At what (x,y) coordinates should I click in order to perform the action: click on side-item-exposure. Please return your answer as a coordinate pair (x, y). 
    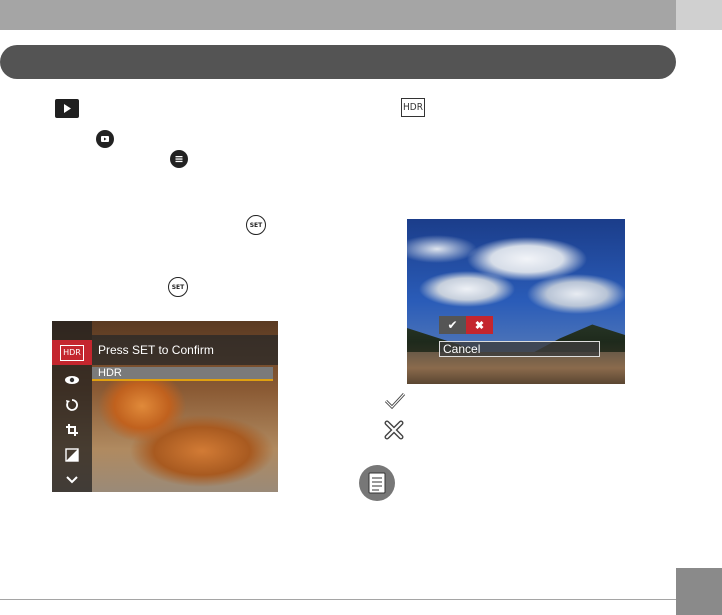
    Looking at the image, I should click on (72, 454).